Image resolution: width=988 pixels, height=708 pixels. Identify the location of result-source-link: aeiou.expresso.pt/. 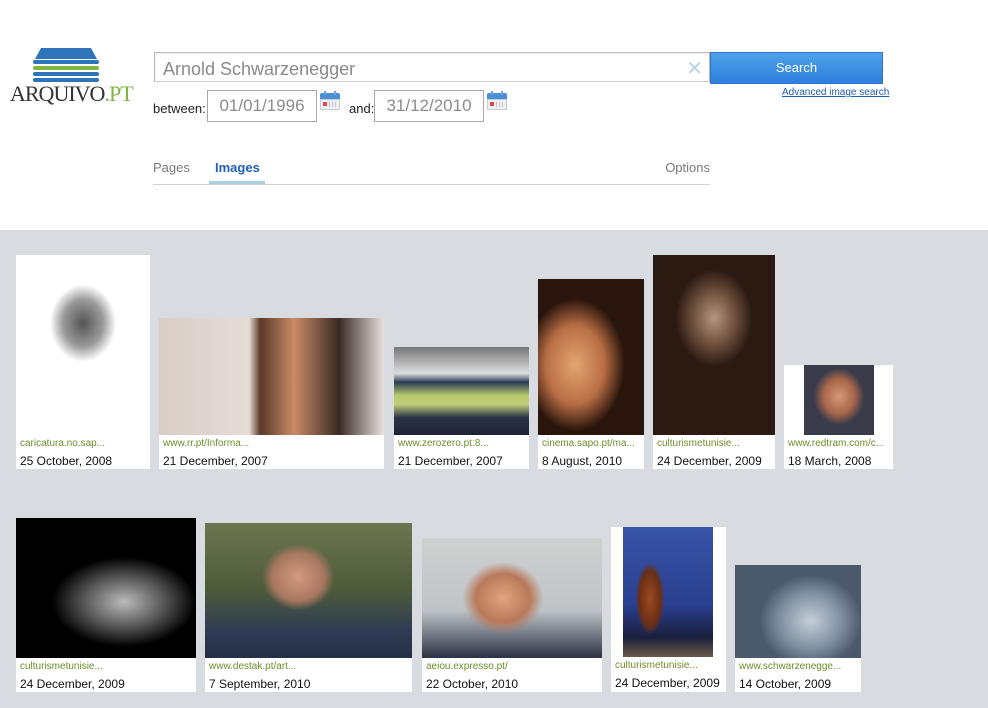
(467, 666).